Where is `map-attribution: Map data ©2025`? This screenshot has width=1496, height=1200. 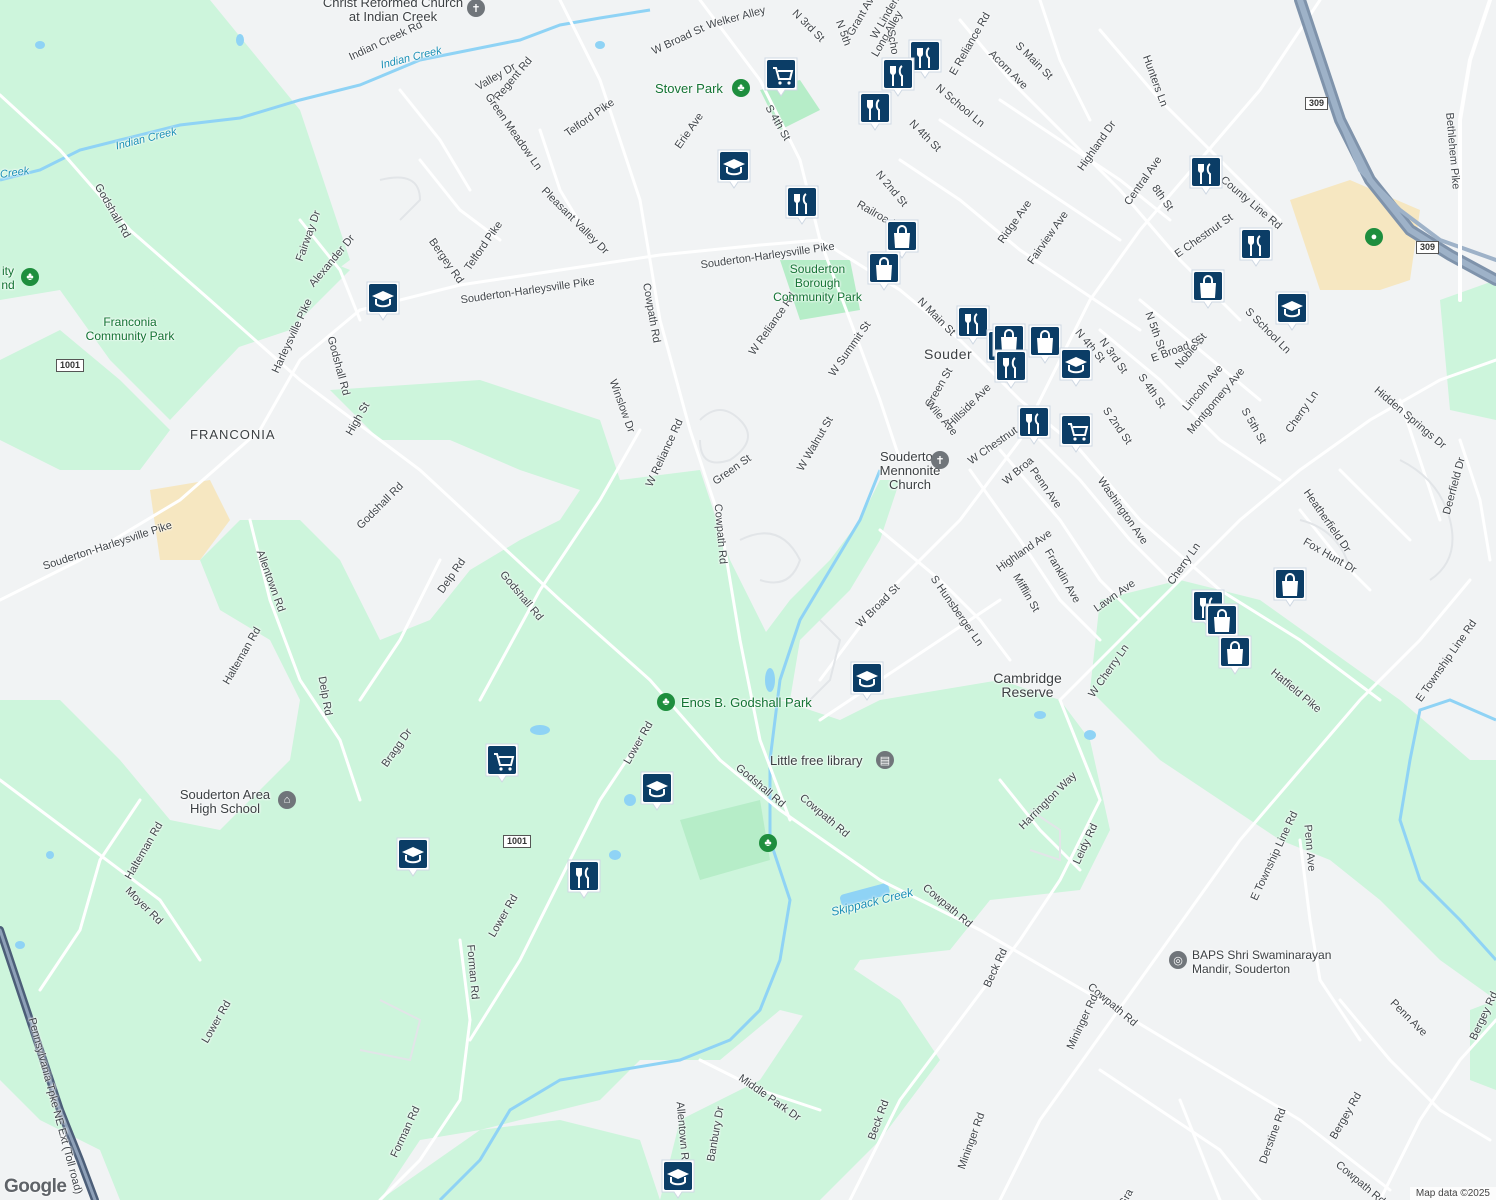
map-attribution: Map data ©2025 is located at coordinates (1452, 1193).